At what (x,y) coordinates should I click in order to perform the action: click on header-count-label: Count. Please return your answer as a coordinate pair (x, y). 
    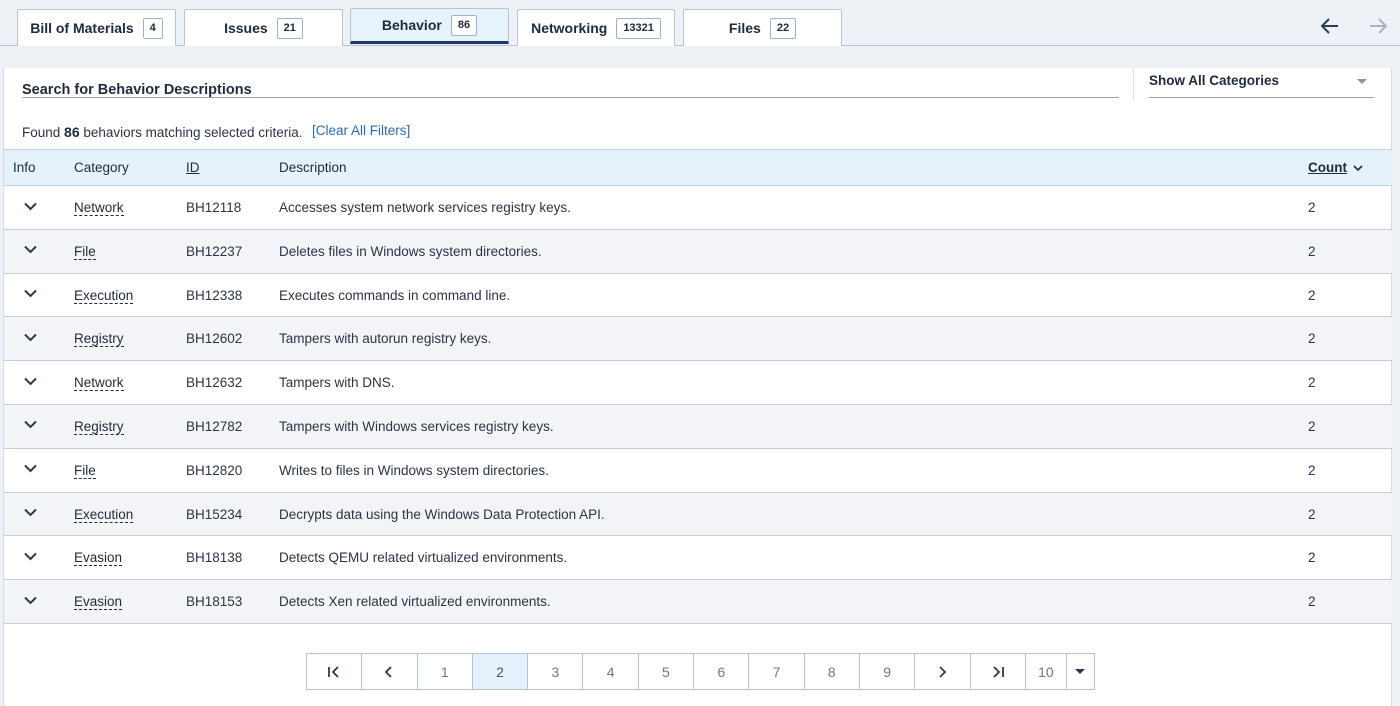
    Looking at the image, I should click on (1327, 167).